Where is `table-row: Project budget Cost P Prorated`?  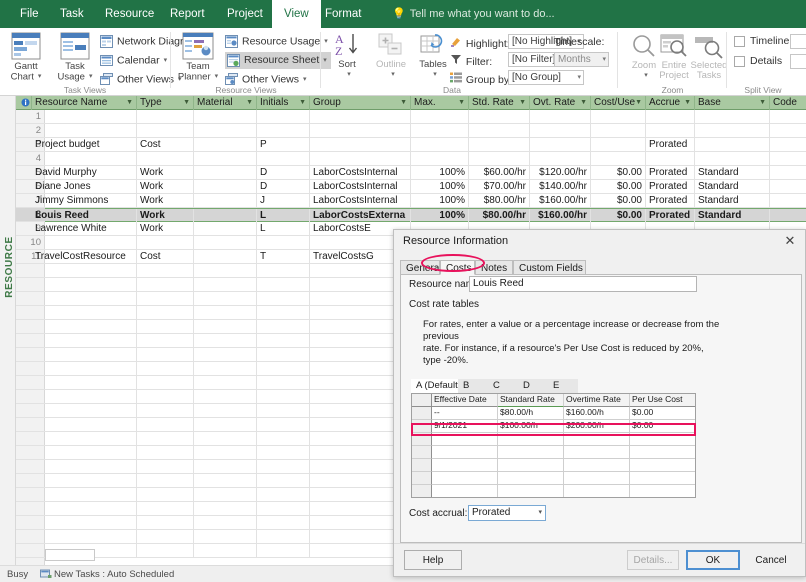
table-row: Project budget Cost P Prorated is located at coordinates (420, 145).